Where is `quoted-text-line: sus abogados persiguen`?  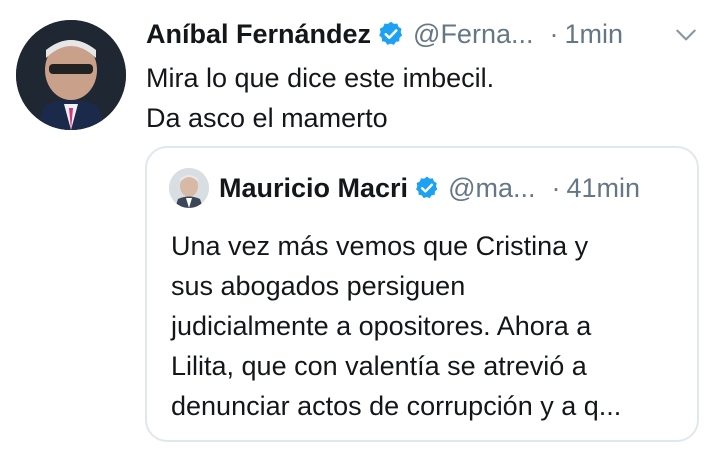
quoted-text-line: sus abogados persiguen is located at coordinates (318, 286).